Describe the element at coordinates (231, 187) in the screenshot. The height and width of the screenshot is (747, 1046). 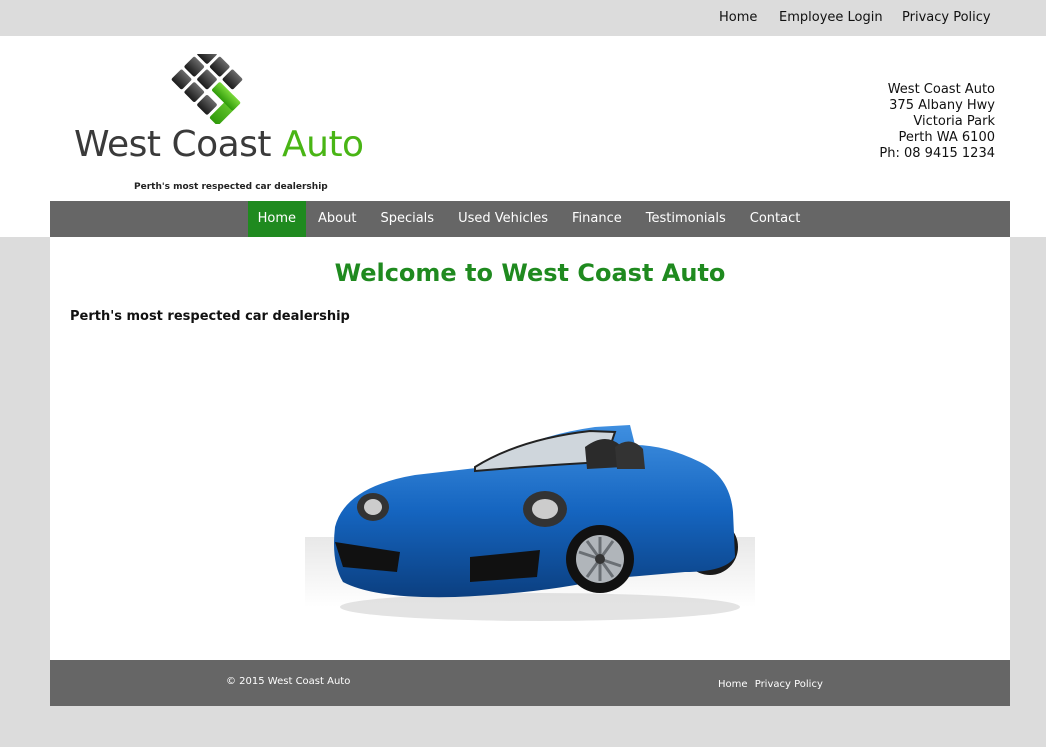
I see `logo-tagline: Perth's most respected car dealership` at that location.